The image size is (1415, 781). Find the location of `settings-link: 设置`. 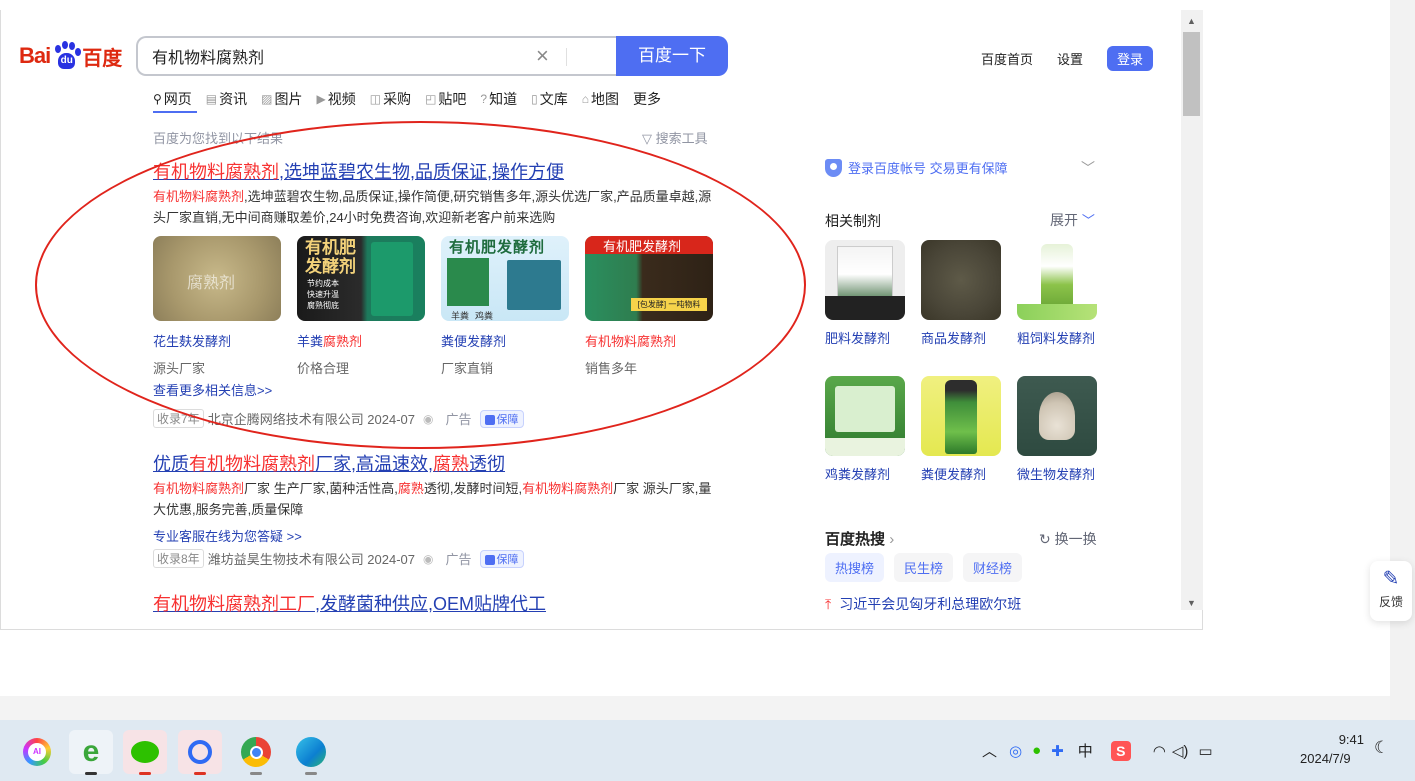

settings-link: 设置 is located at coordinates (1070, 58).